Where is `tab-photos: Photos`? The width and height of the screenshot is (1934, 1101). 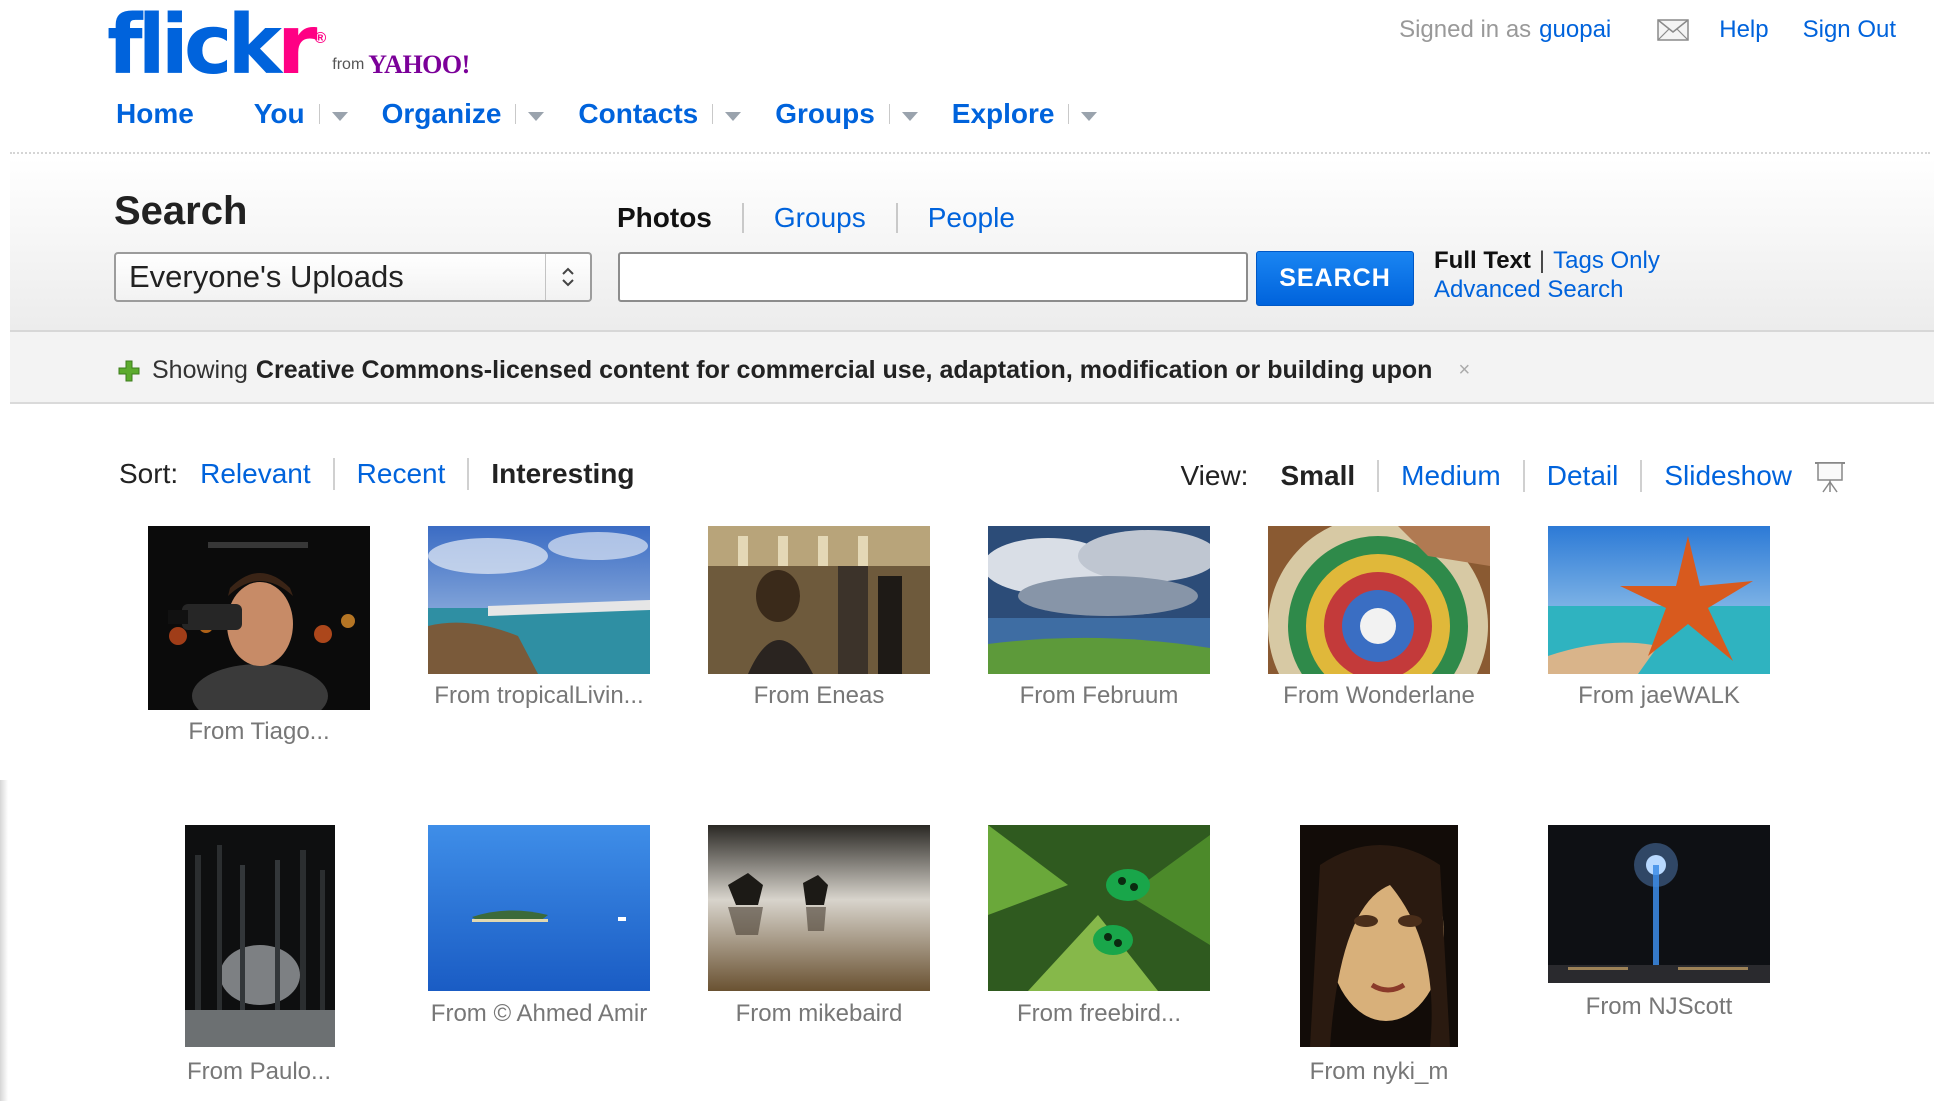 tab-photos: Photos is located at coordinates (664, 218).